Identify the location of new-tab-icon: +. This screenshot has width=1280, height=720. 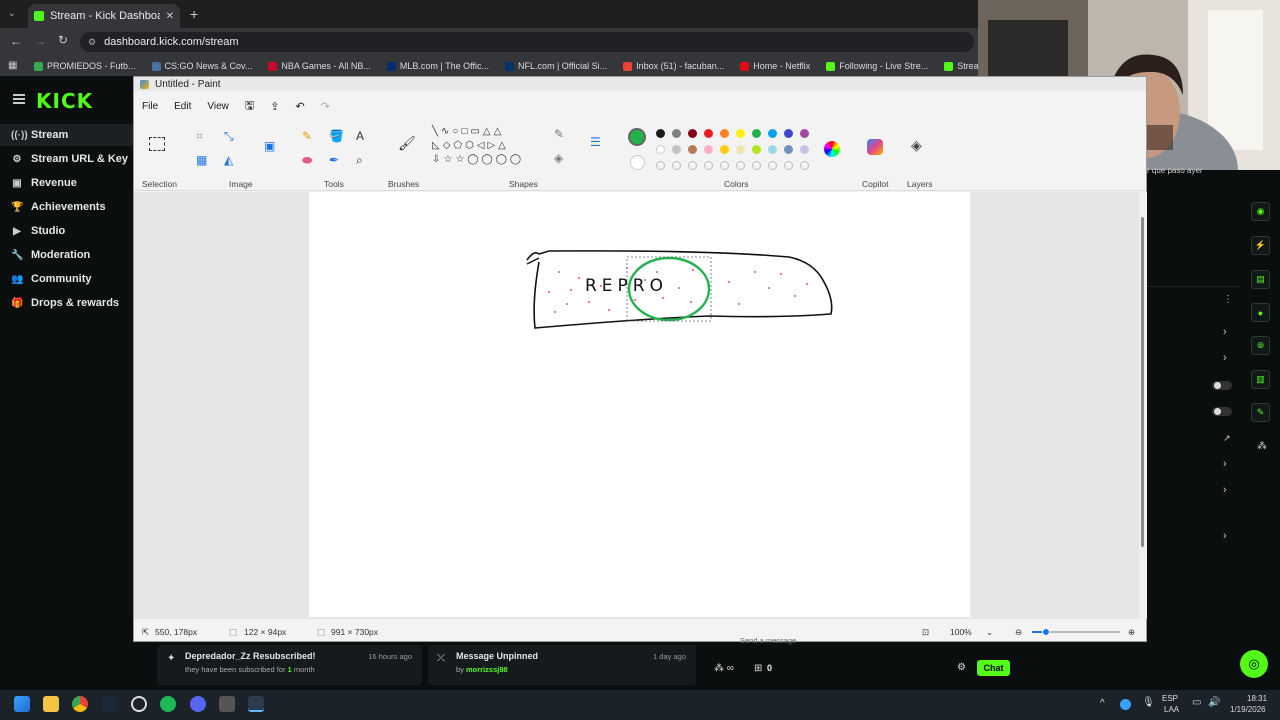
(194, 14).